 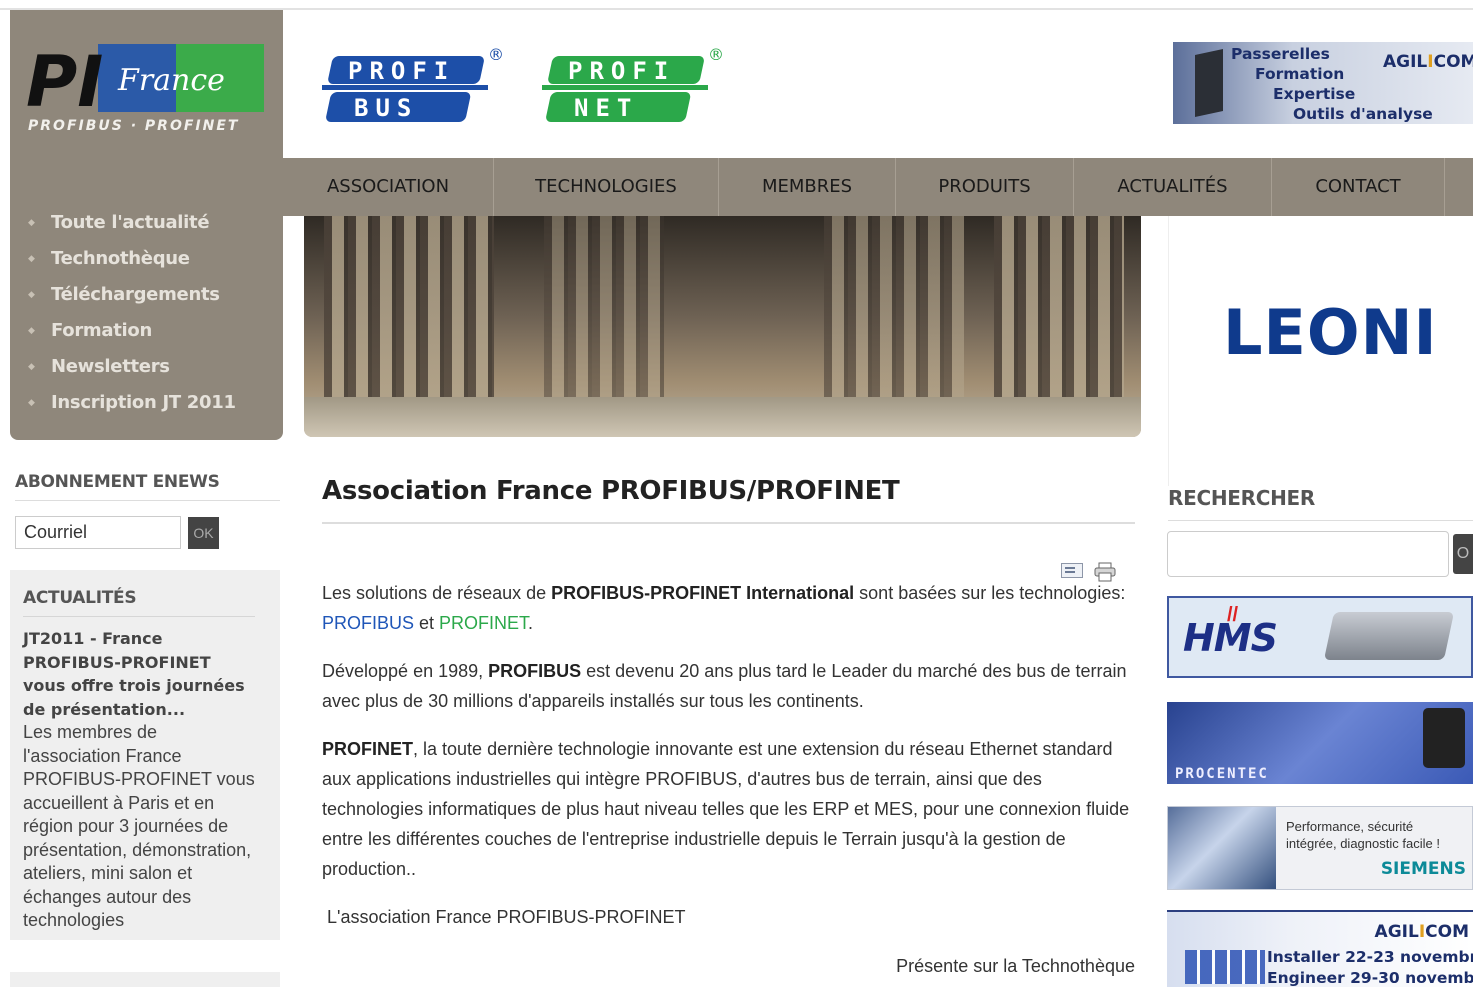 I want to click on profinet-logo: PROFI NET ®, so click(x=636, y=85).